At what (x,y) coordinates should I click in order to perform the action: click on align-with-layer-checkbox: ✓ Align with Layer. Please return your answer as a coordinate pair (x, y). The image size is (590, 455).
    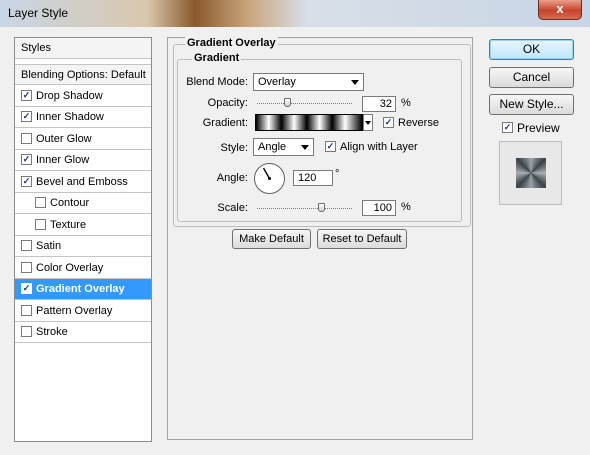
    Looking at the image, I should click on (371, 146).